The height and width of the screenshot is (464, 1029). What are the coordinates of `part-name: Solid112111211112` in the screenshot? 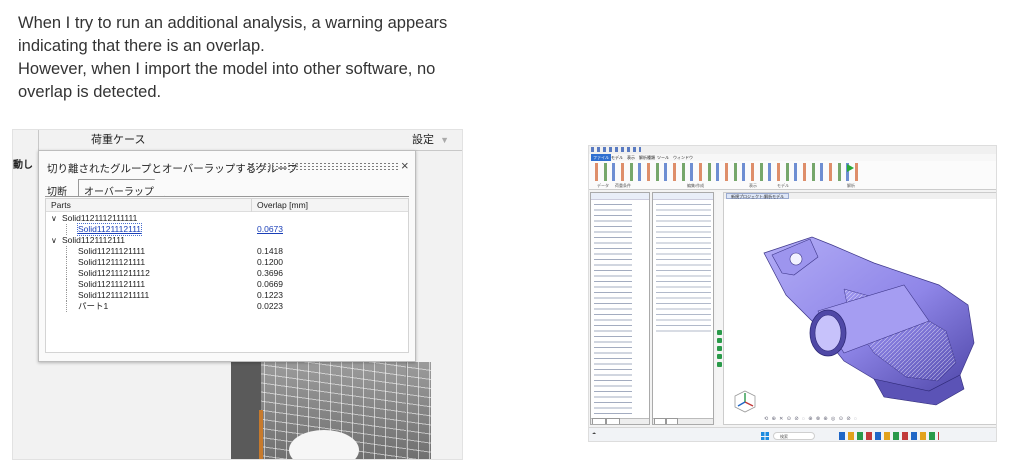 It's located at (114, 273).